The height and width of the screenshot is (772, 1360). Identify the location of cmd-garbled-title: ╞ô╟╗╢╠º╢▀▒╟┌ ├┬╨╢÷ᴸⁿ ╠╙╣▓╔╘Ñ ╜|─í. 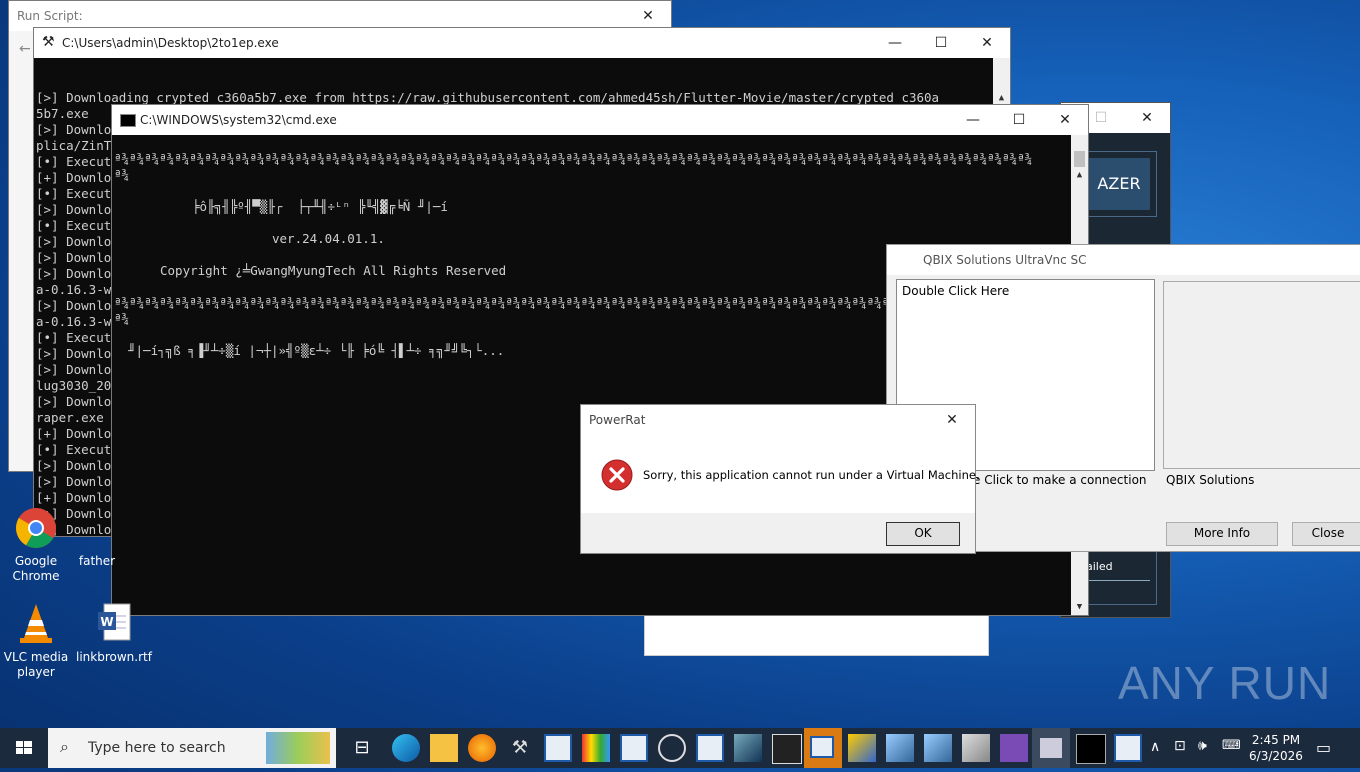
(320, 206).